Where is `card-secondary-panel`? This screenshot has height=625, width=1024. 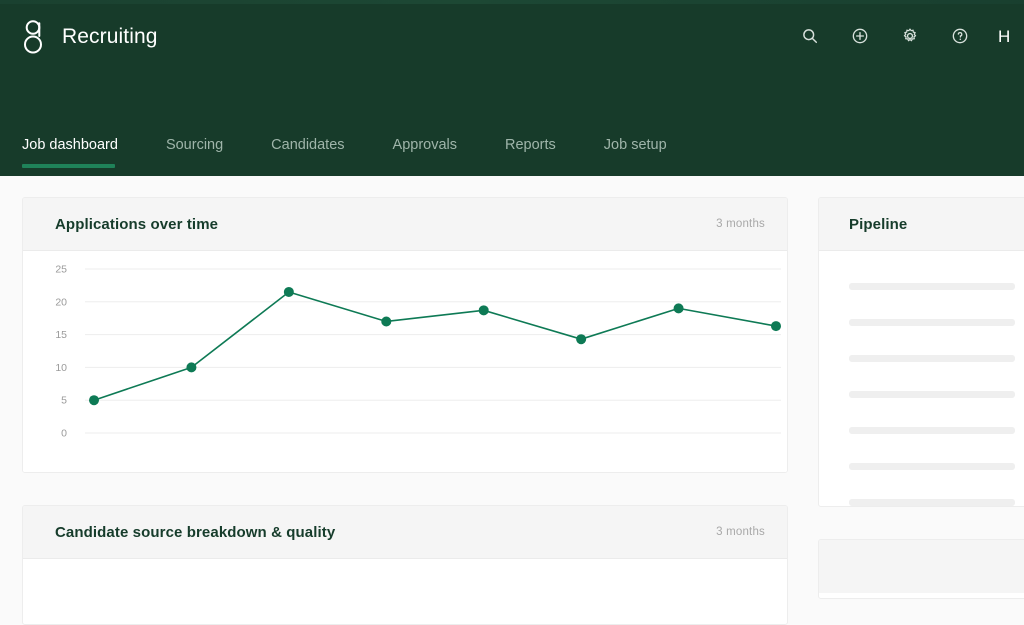 card-secondary-panel is located at coordinates (921, 569).